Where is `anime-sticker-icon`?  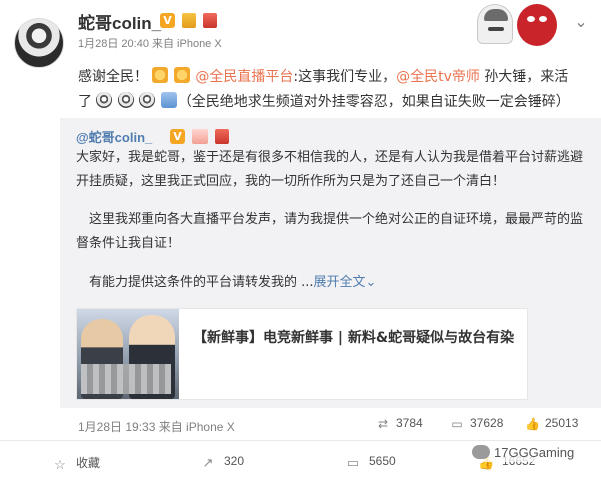
anime-sticker-icon is located at coordinates (495, 24).